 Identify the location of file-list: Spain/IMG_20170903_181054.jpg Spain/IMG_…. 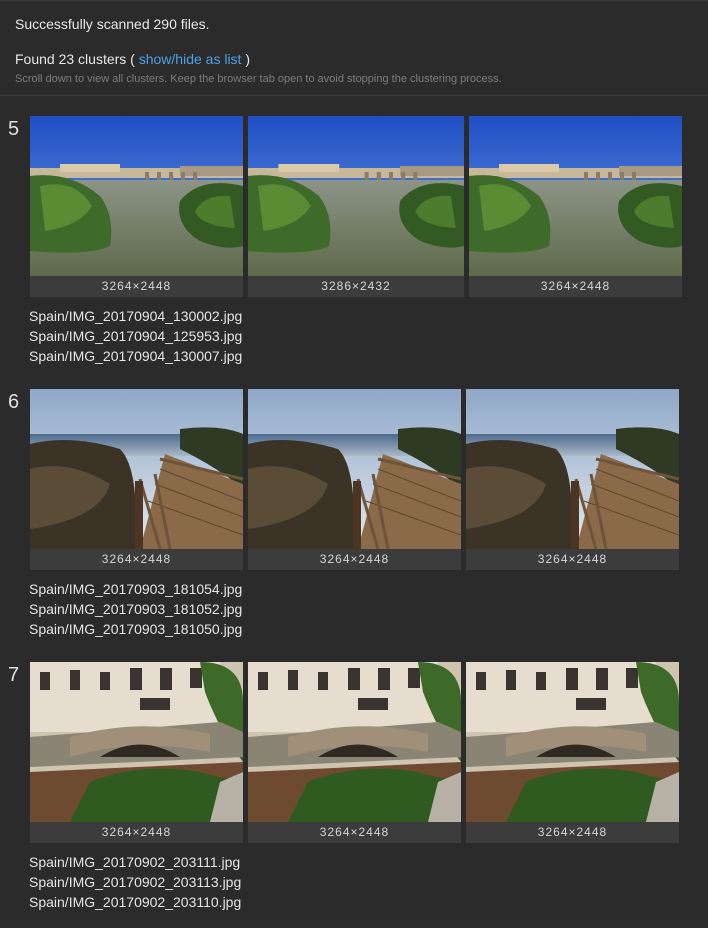
(135, 609).